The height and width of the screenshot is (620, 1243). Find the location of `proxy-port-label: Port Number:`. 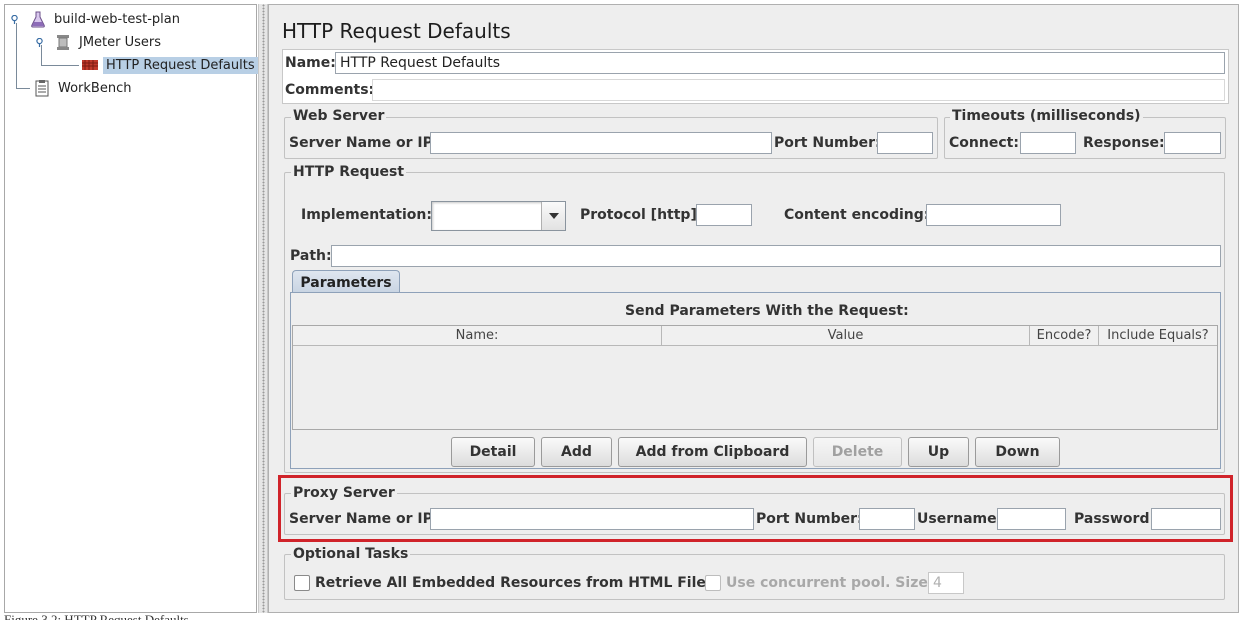

proxy-port-label: Port Number: is located at coordinates (809, 519).